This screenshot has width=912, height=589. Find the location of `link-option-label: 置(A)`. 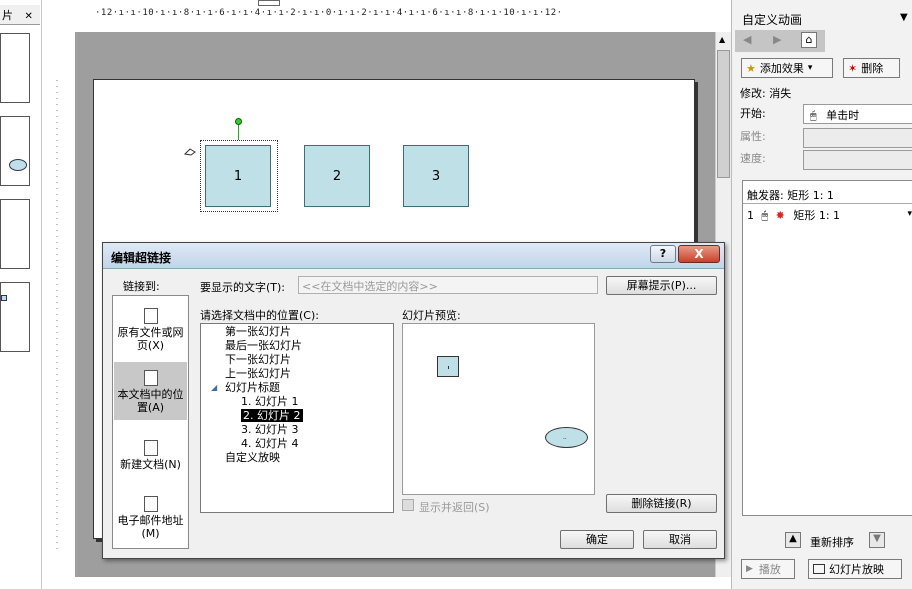

link-option-label: 置(A) is located at coordinates (150, 407).